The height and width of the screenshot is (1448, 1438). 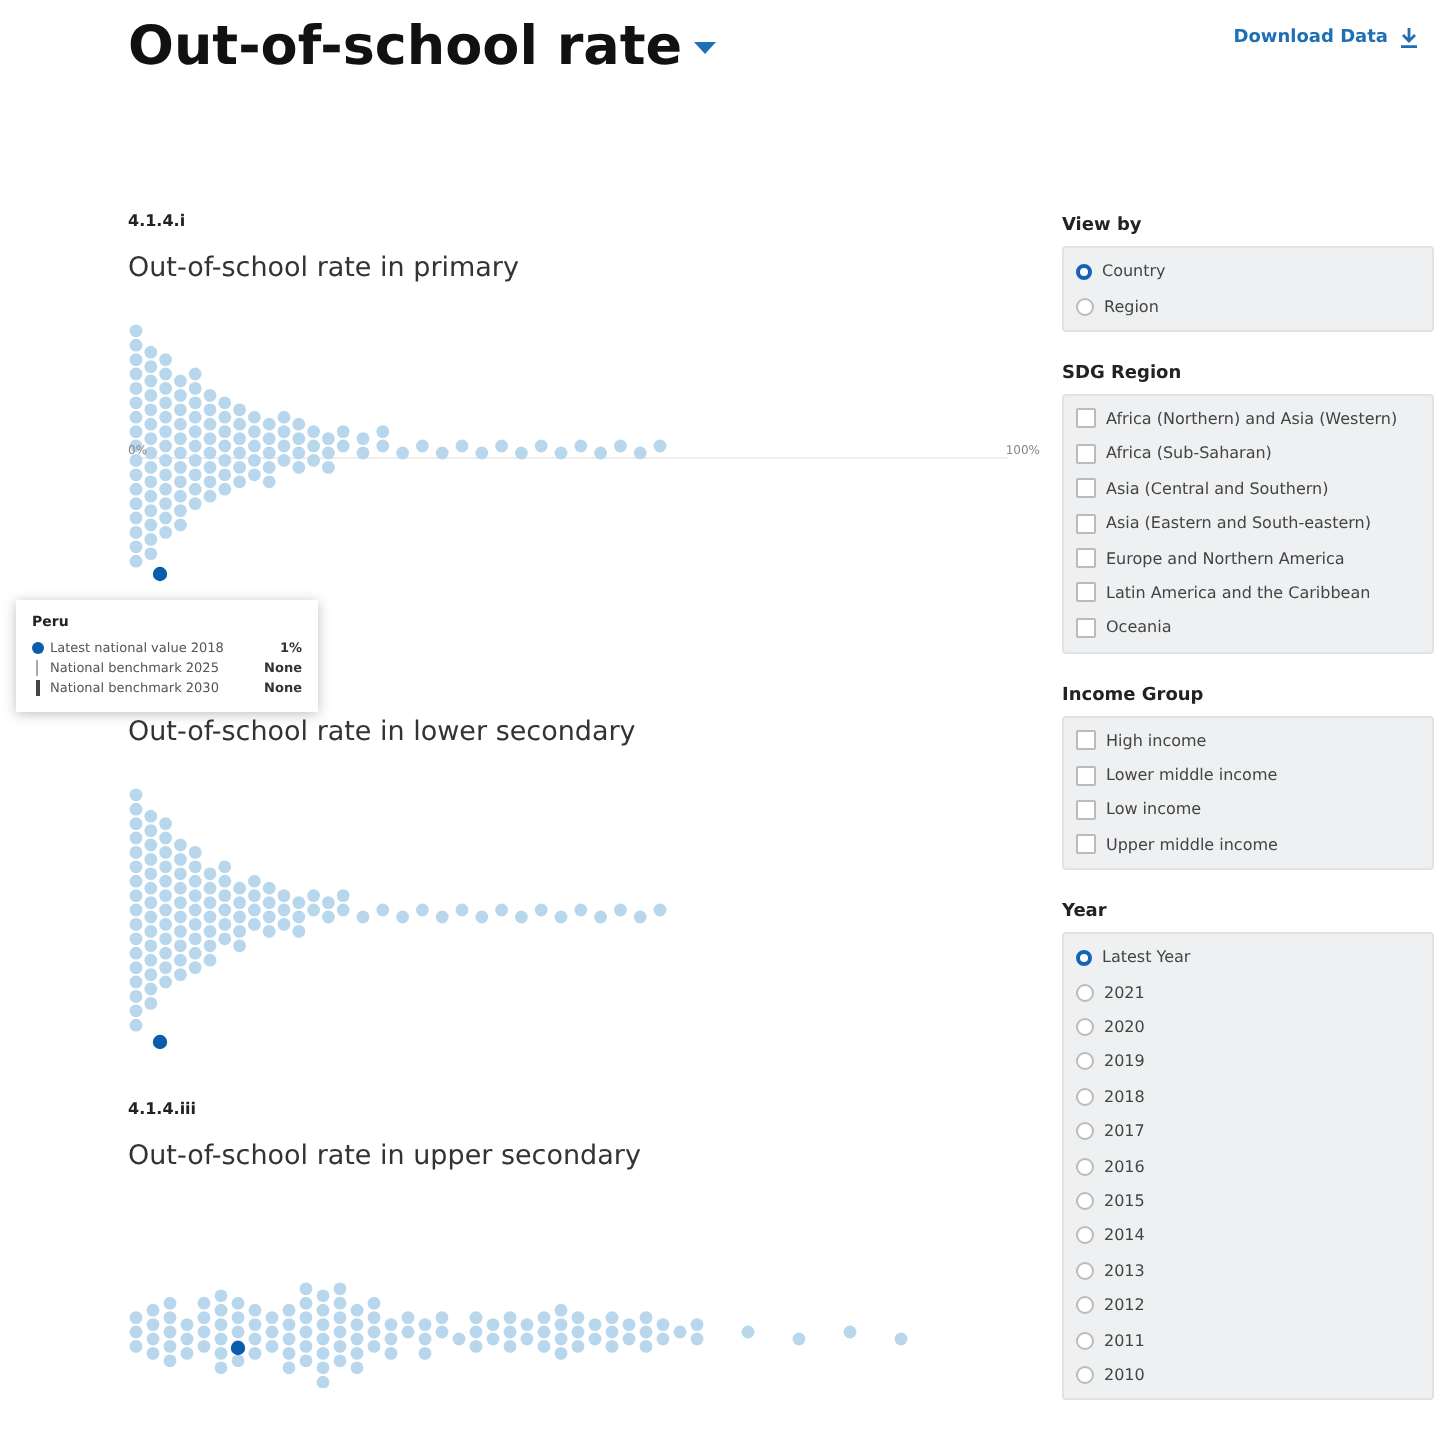 I want to click on radio-option: 2016, so click(x=1248, y=1166).